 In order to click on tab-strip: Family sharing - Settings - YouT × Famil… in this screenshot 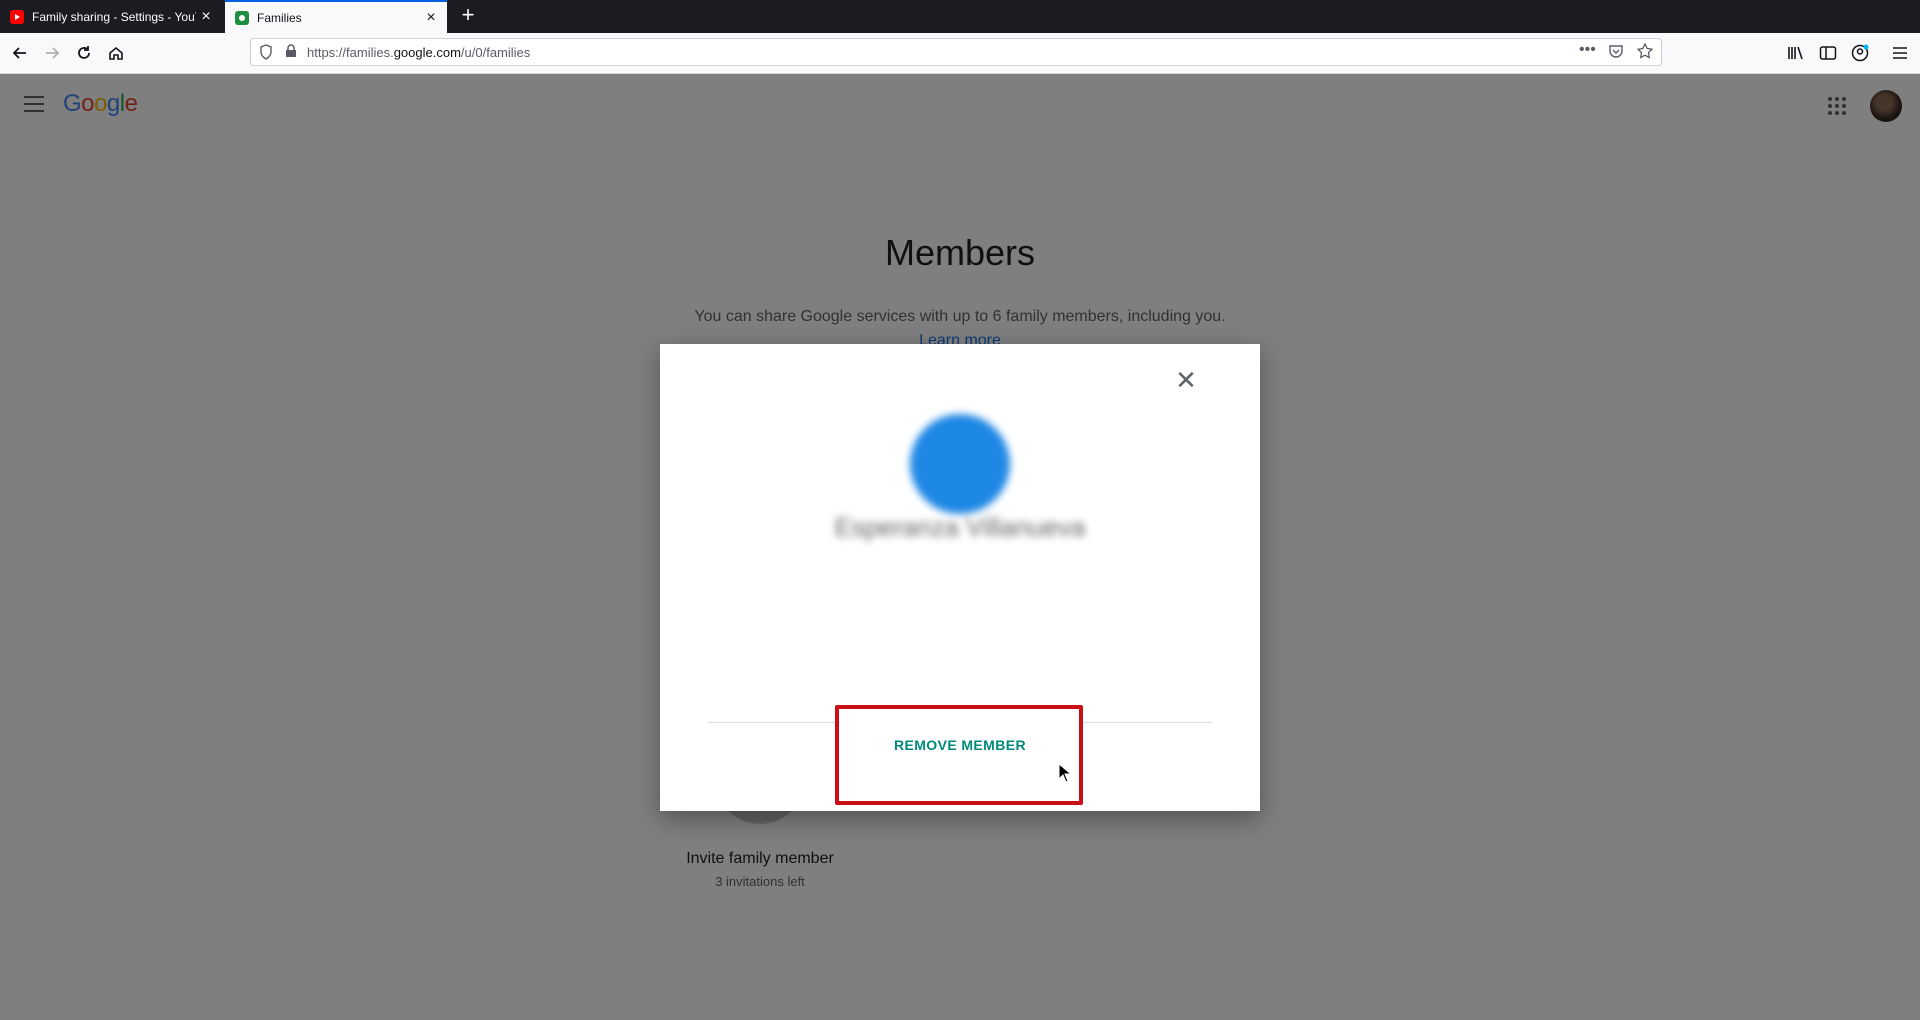, I will do `click(960, 16)`.